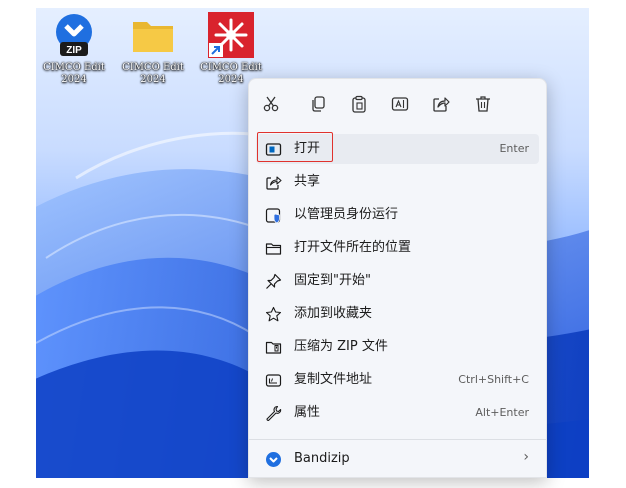 The image size is (626, 488). I want to click on rename-icon, so click(400, 104).